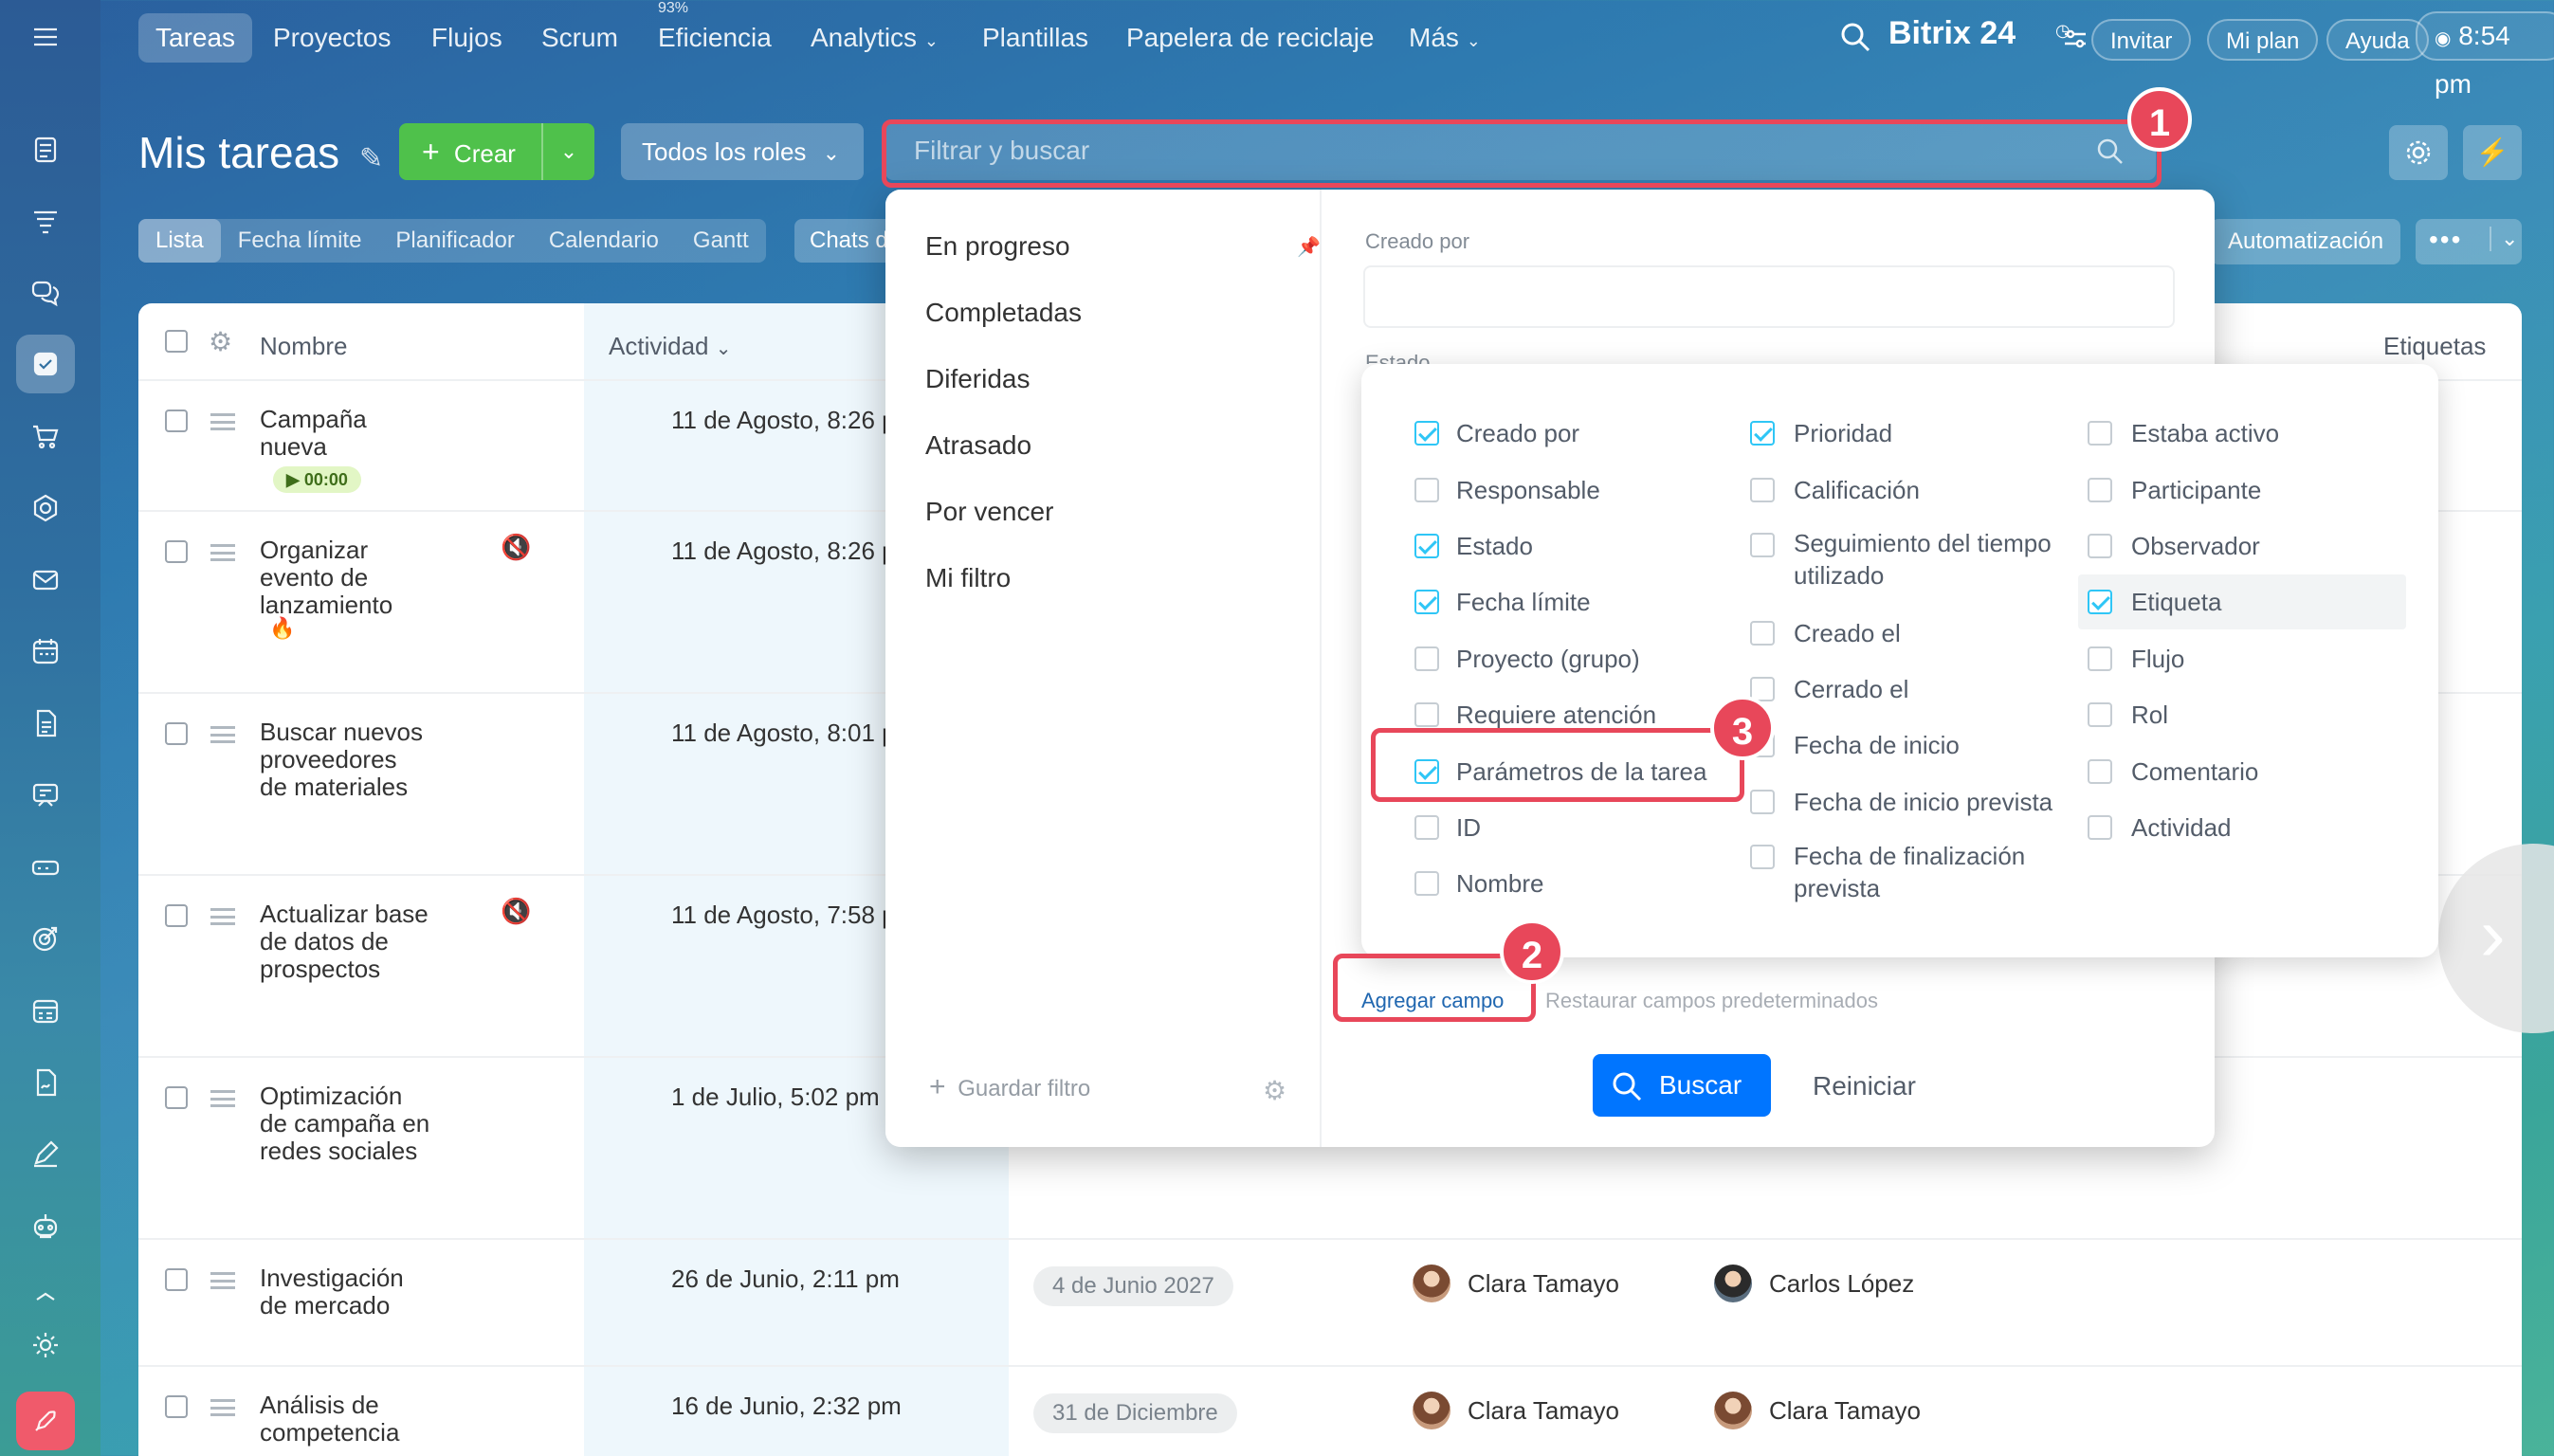  Describe the element at coordinates (303, 346) in the screenshot. I see `header-name: Nombre` at that location.